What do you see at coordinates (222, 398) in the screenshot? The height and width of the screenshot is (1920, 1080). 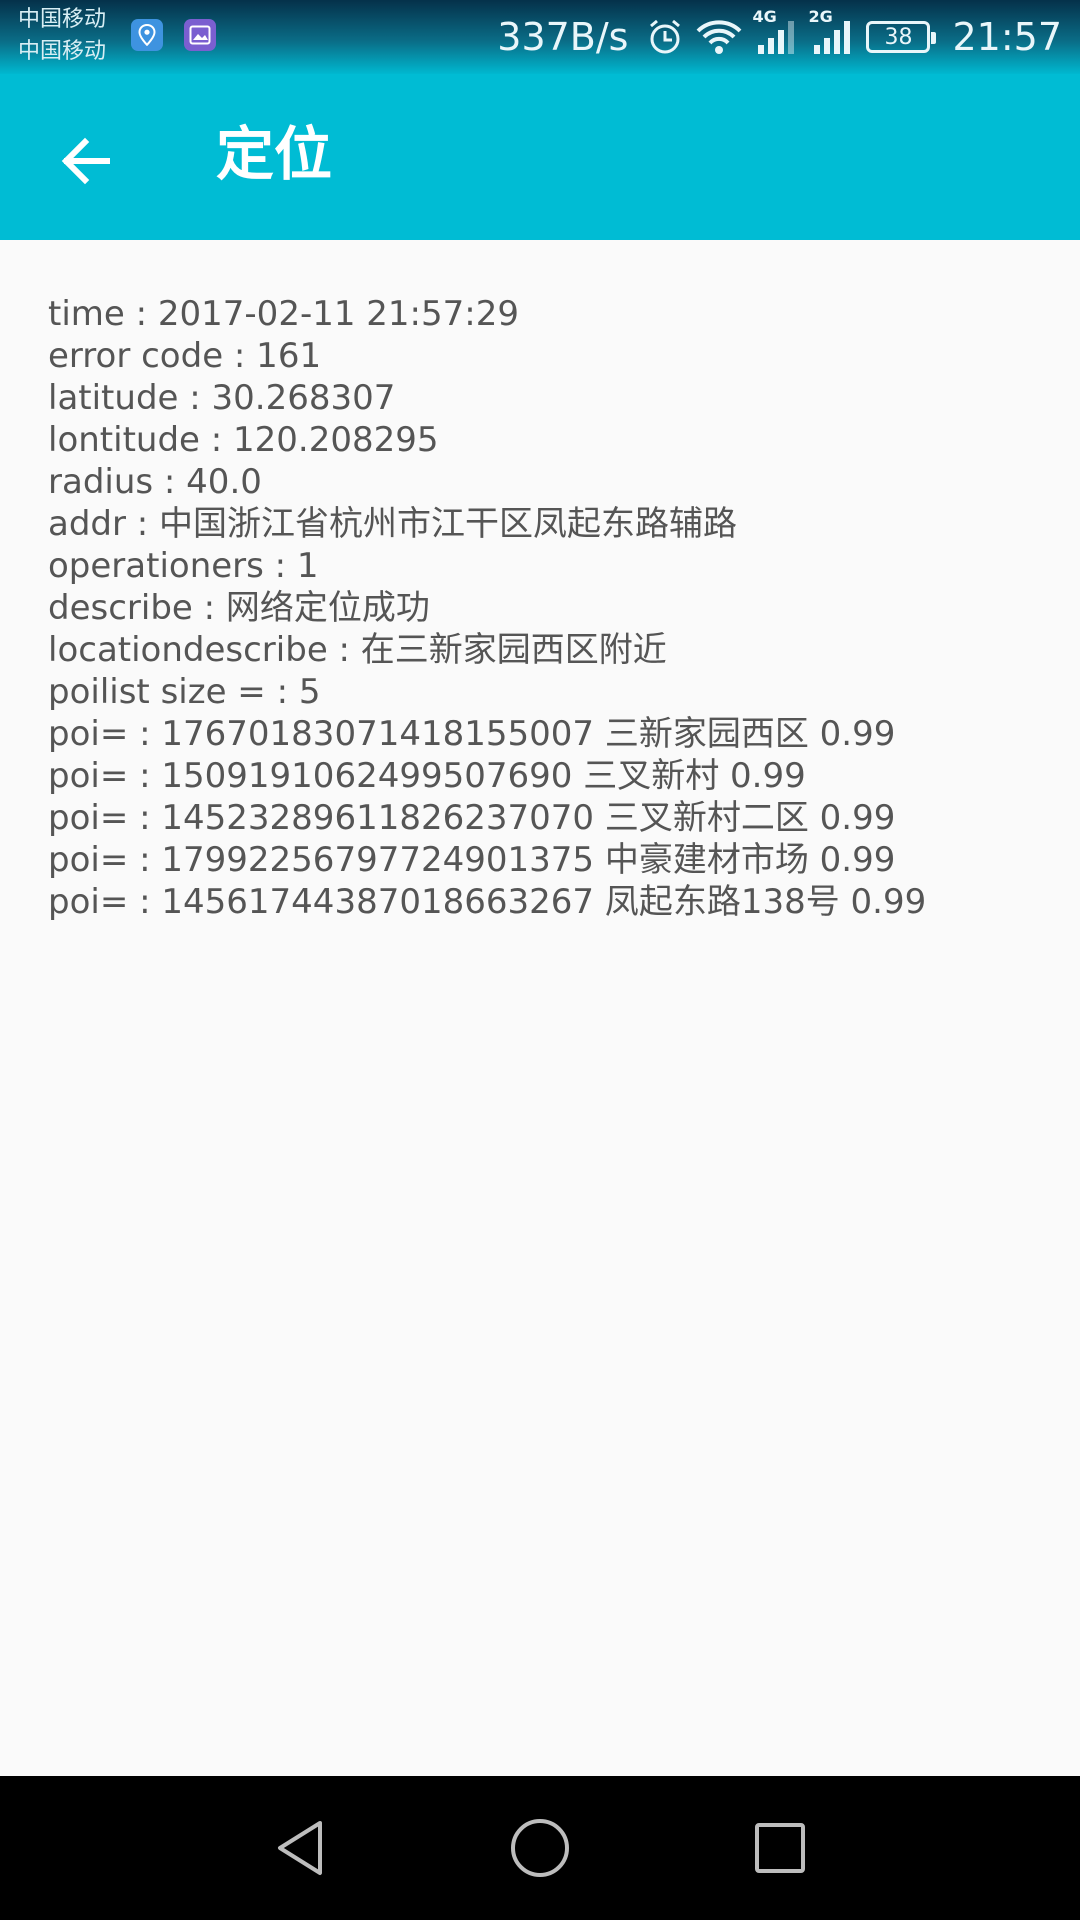 I see `text-line-latitude: latitude : 30.268307` at bounding box center [222, 398].